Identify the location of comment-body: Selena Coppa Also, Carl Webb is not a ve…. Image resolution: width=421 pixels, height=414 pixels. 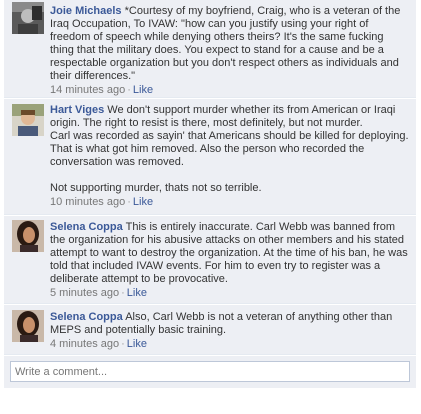
(230, 324).